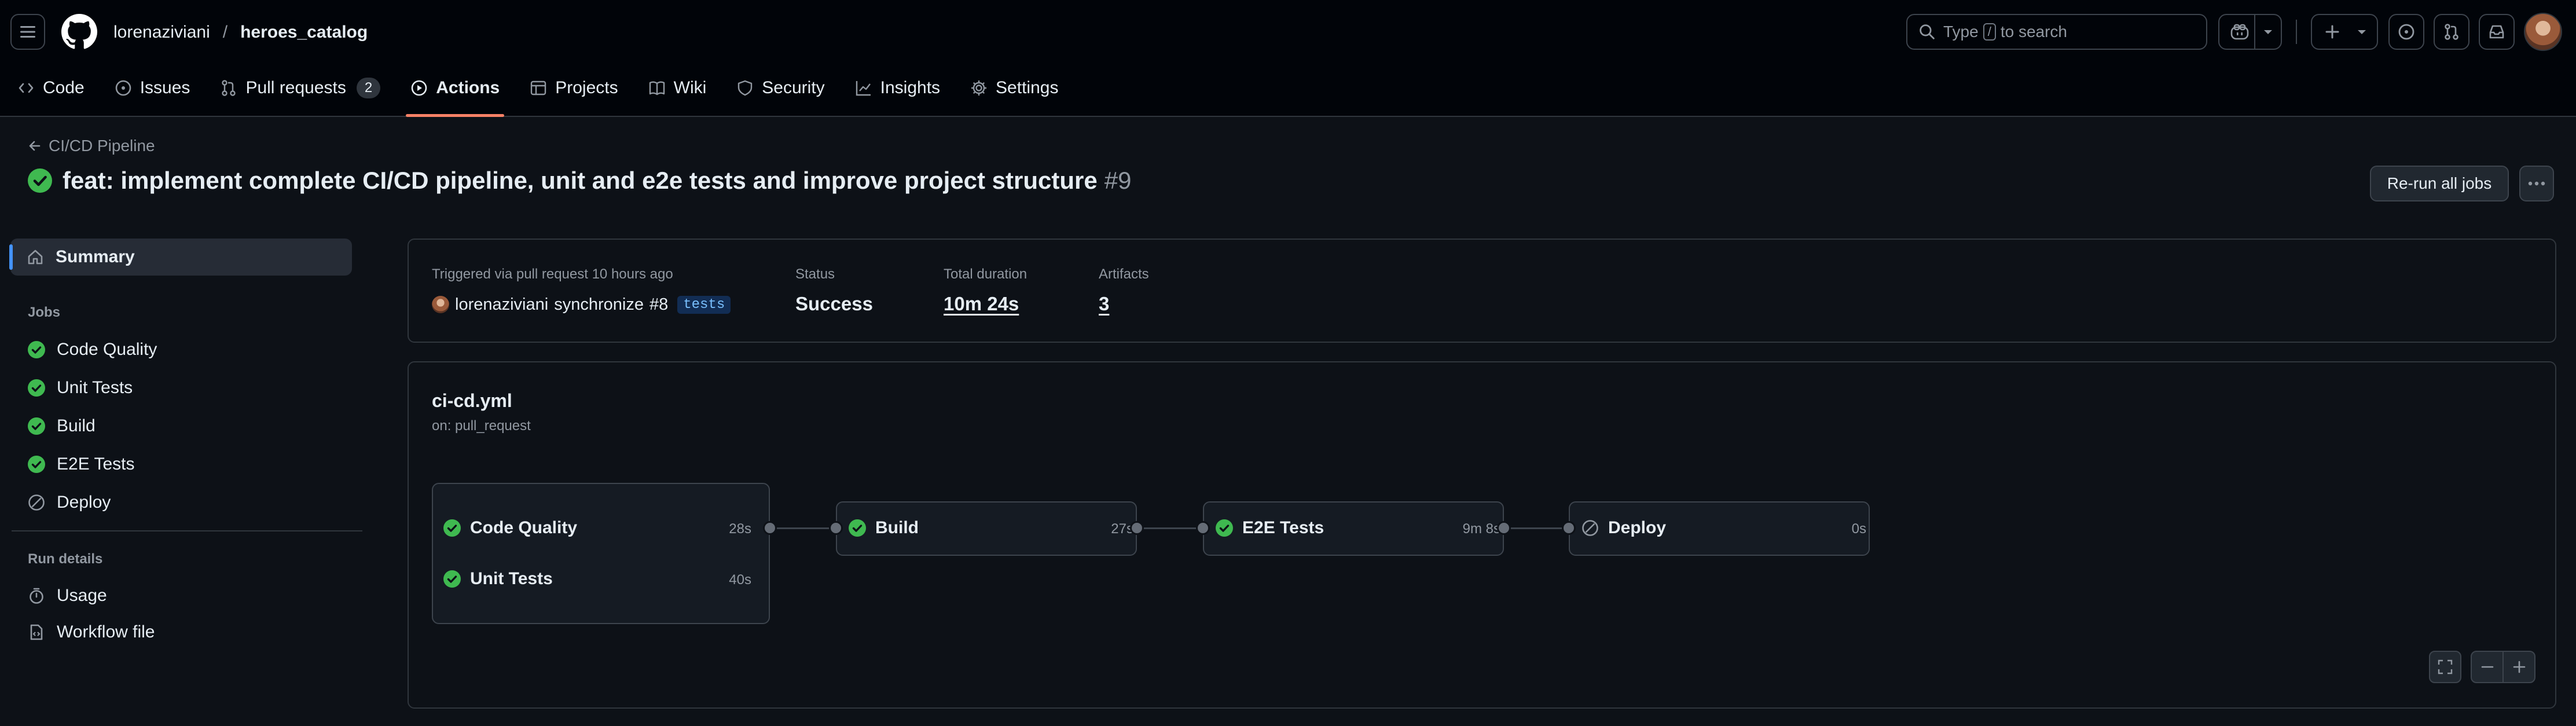 The height and width of the screenshot is (726, 2576). What do you see at coordinates (82, 595) in the screenshot?
I see `usage-label: Usage` at bounding box center [82, 595].